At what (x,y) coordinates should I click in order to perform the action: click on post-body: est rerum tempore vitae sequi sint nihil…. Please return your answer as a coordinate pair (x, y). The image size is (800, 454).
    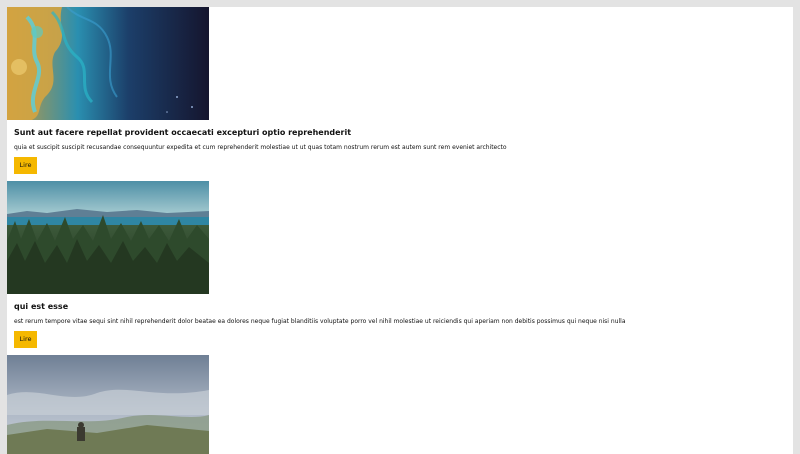
    Looking at the image, I should click on (320, 321).